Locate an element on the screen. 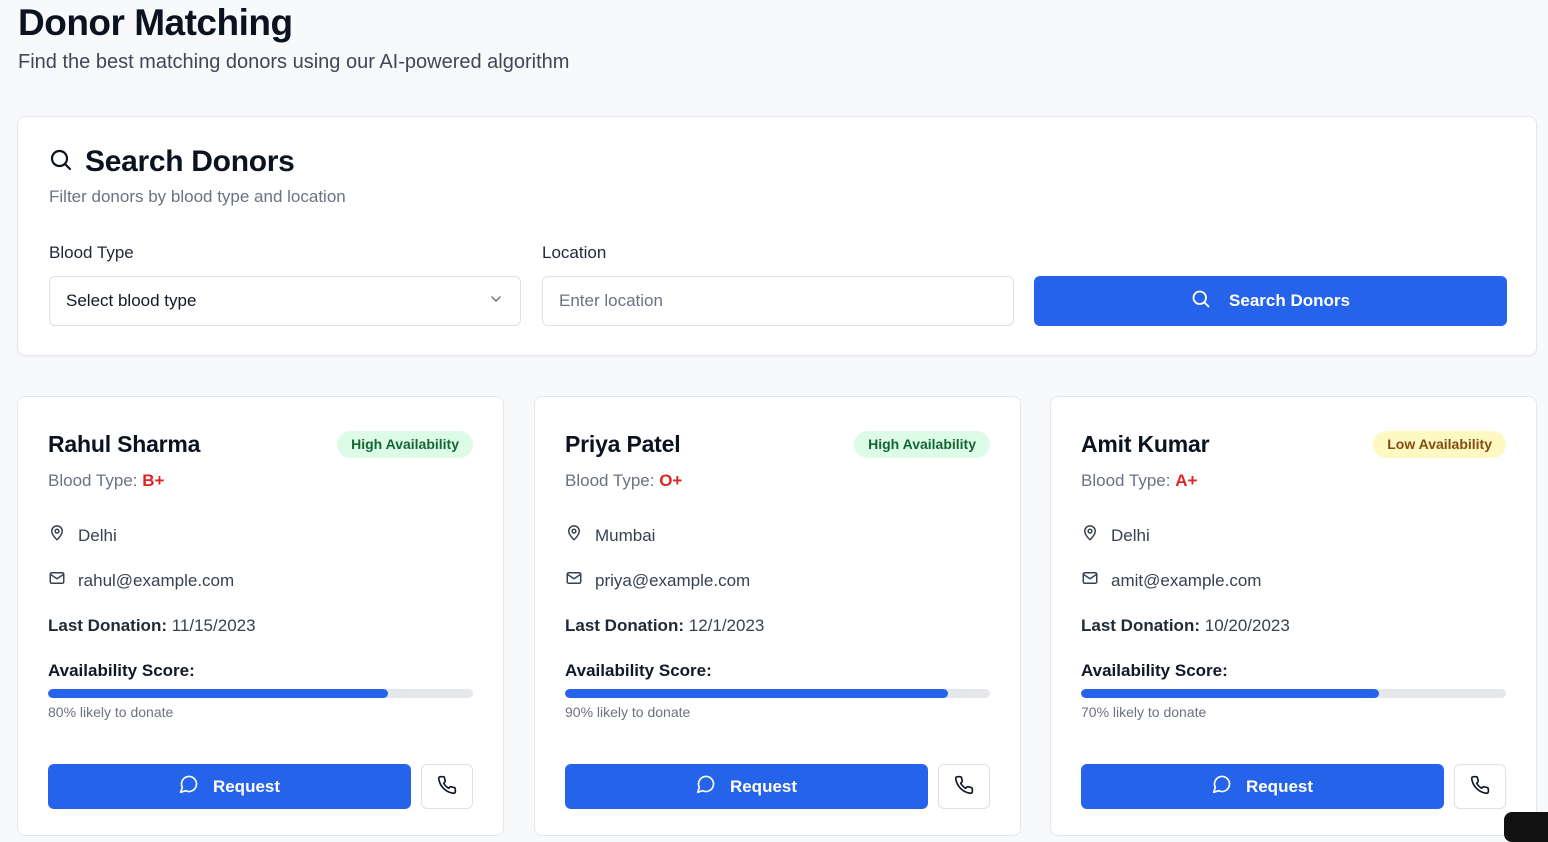 This screenshot has height=842, width=1548. last-donation-line: Last Donation: 10/20/2023 is located at coordinates (1185, 626).